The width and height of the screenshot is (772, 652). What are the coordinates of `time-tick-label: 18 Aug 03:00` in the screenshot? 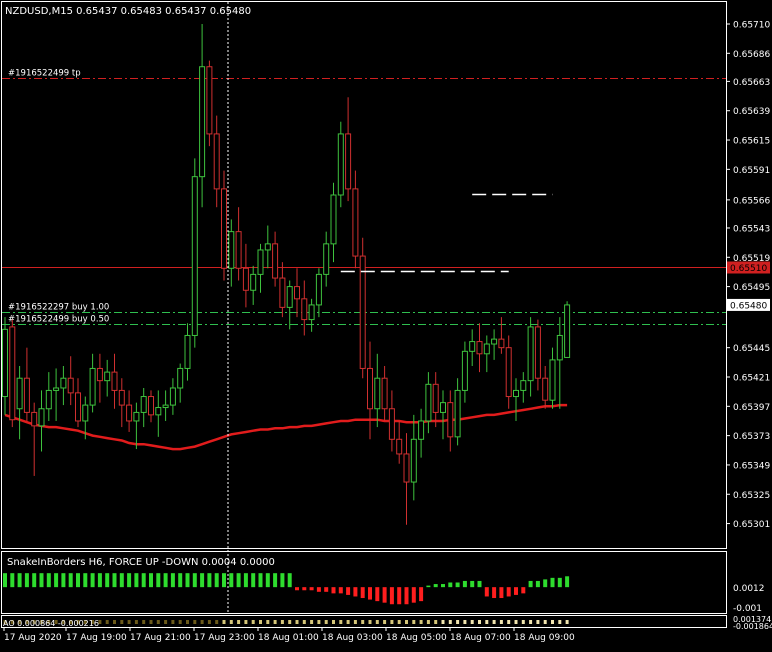 It's located at (352, 638).